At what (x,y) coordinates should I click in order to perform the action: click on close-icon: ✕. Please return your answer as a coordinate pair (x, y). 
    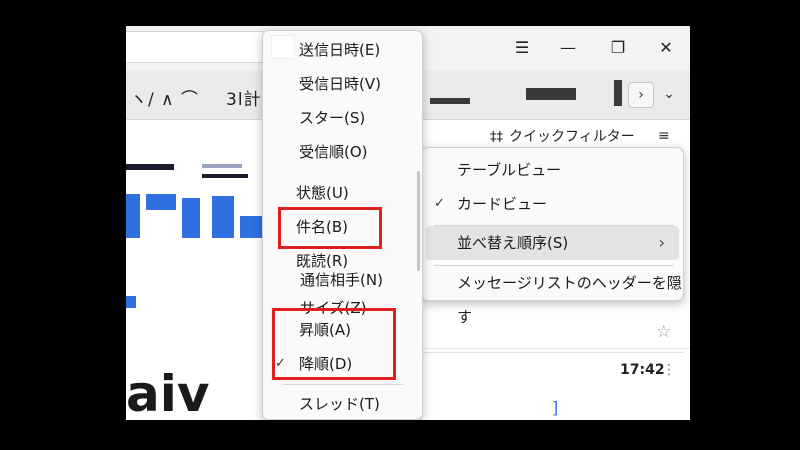
    Looking at the image, I should click on (666, 48).